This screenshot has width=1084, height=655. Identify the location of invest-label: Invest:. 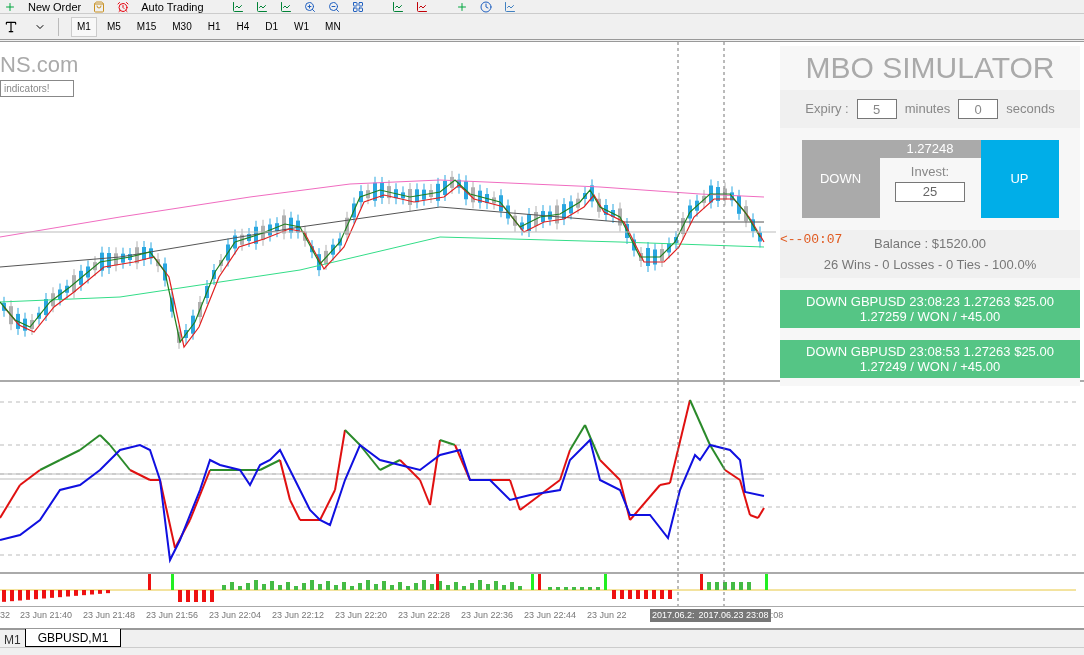
(930, 172).